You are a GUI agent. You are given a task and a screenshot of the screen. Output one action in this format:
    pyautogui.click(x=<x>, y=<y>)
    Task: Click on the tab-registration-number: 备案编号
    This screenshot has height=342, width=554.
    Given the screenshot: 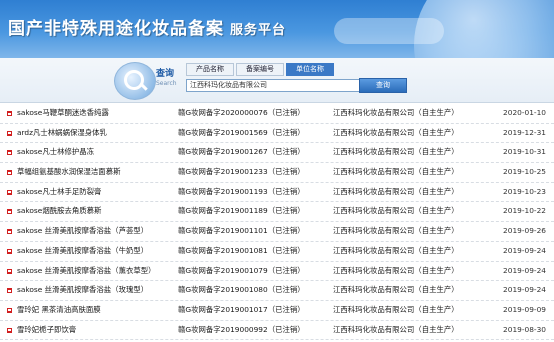 What is the action you would take?
    pyautogui.click(x=260, y=69)
    